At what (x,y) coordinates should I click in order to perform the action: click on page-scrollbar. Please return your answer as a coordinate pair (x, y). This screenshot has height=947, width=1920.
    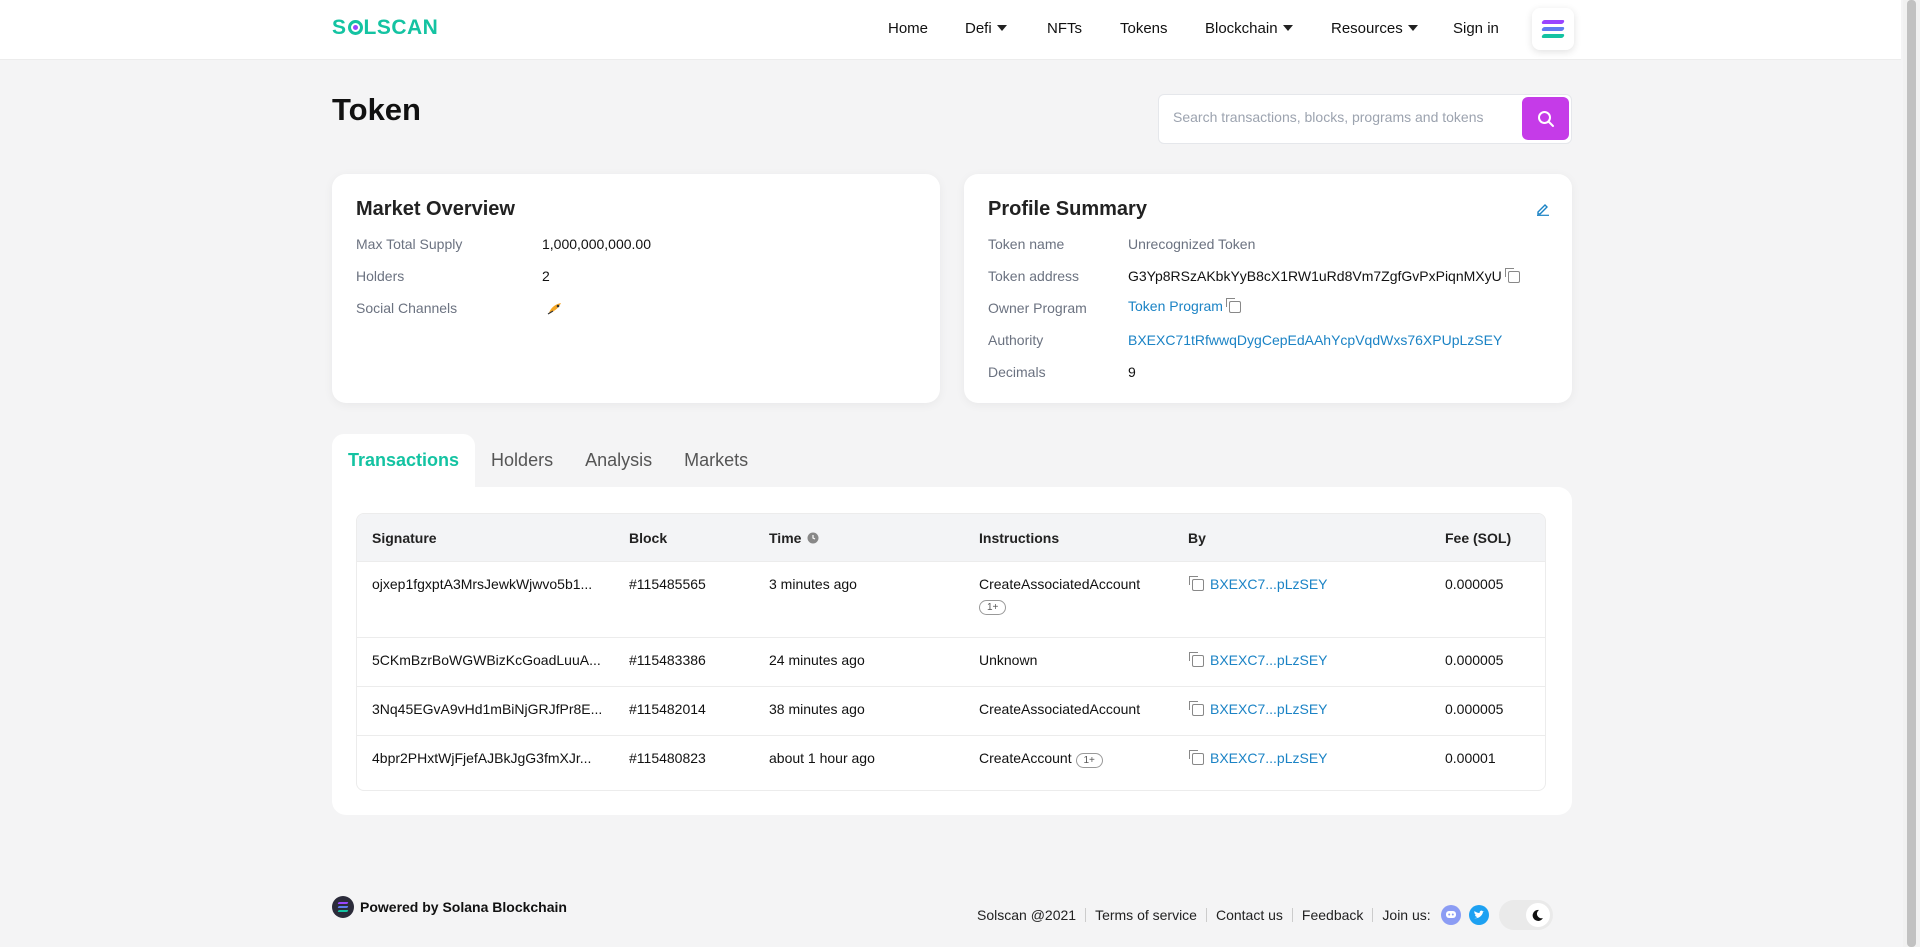
    Looking at the image, I should click on (1911, 473).